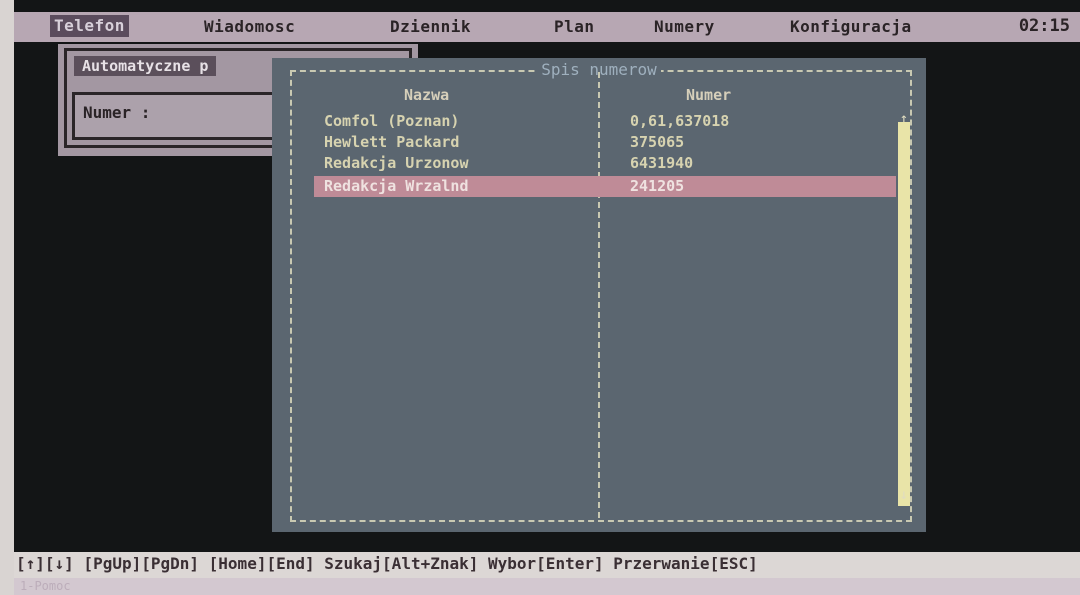 Image resolution: width=1080 pixels, height=595 pixels. I want to click on row-name: Redakcja Urzonow, so click(396, 163).